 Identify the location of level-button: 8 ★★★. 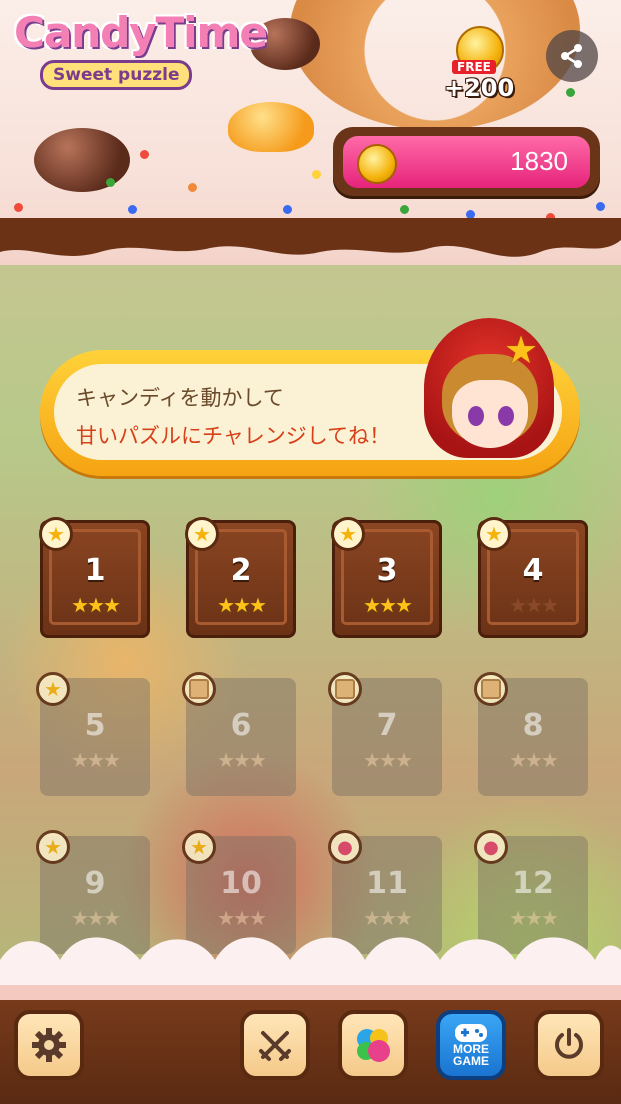
(531, 734).